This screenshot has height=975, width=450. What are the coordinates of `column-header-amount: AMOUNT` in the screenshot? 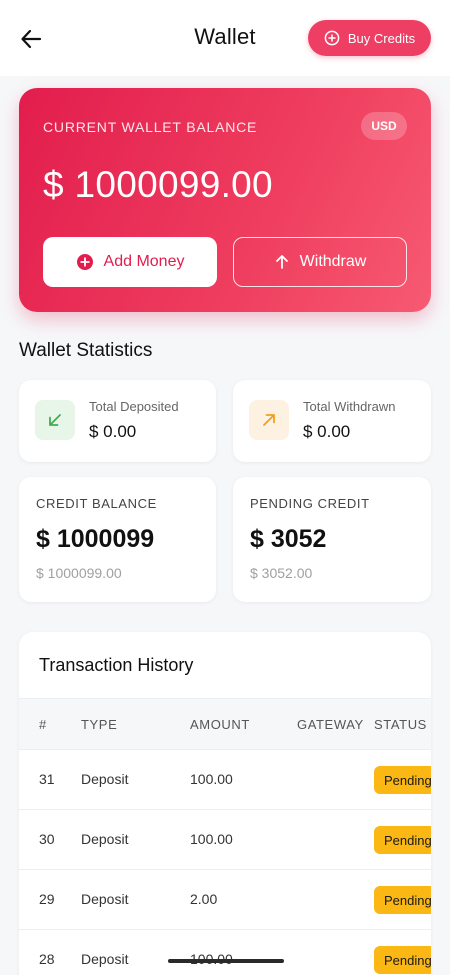 It's located at (220, 724).